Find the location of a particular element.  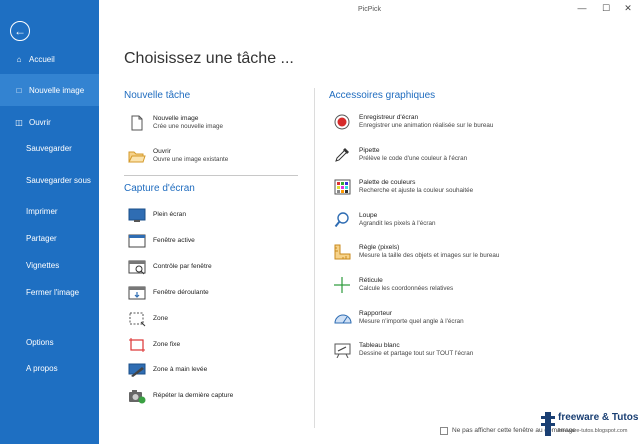

ruler-icon is located at coordinates (342, 252).